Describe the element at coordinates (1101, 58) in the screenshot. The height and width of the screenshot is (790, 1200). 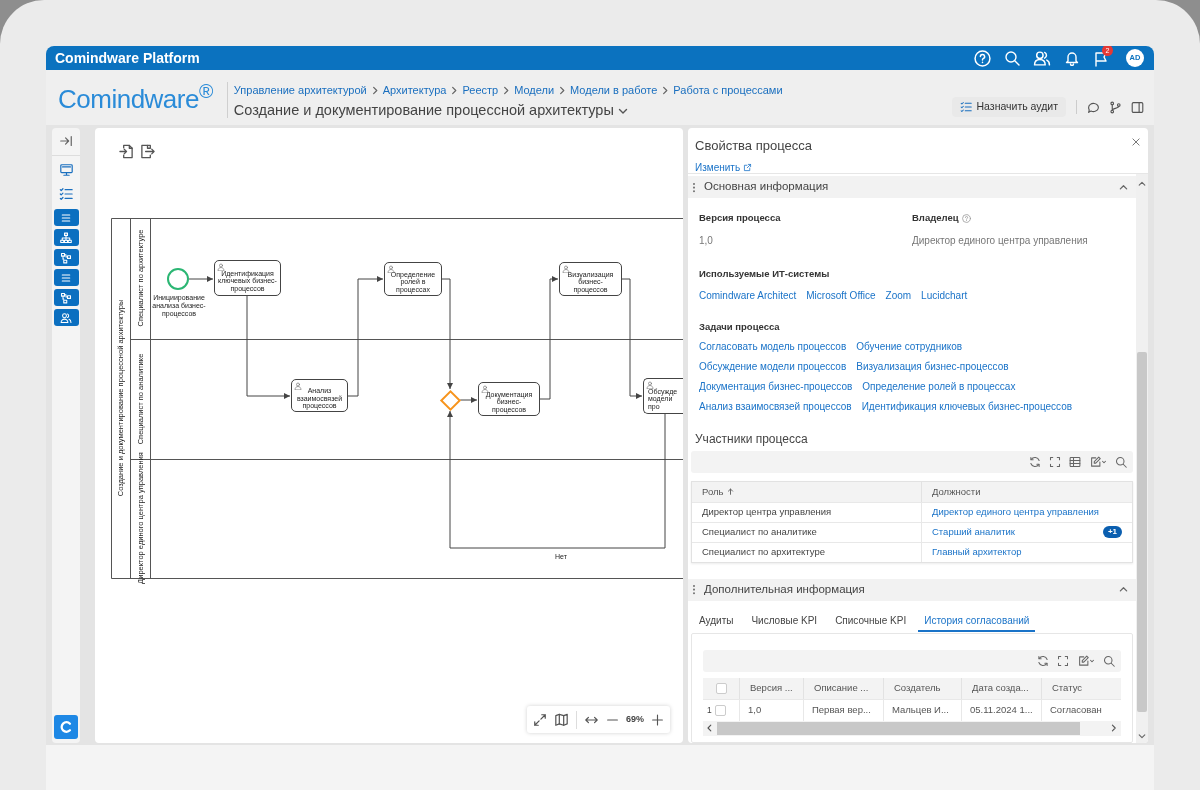
I see `flag-icon` at that location.